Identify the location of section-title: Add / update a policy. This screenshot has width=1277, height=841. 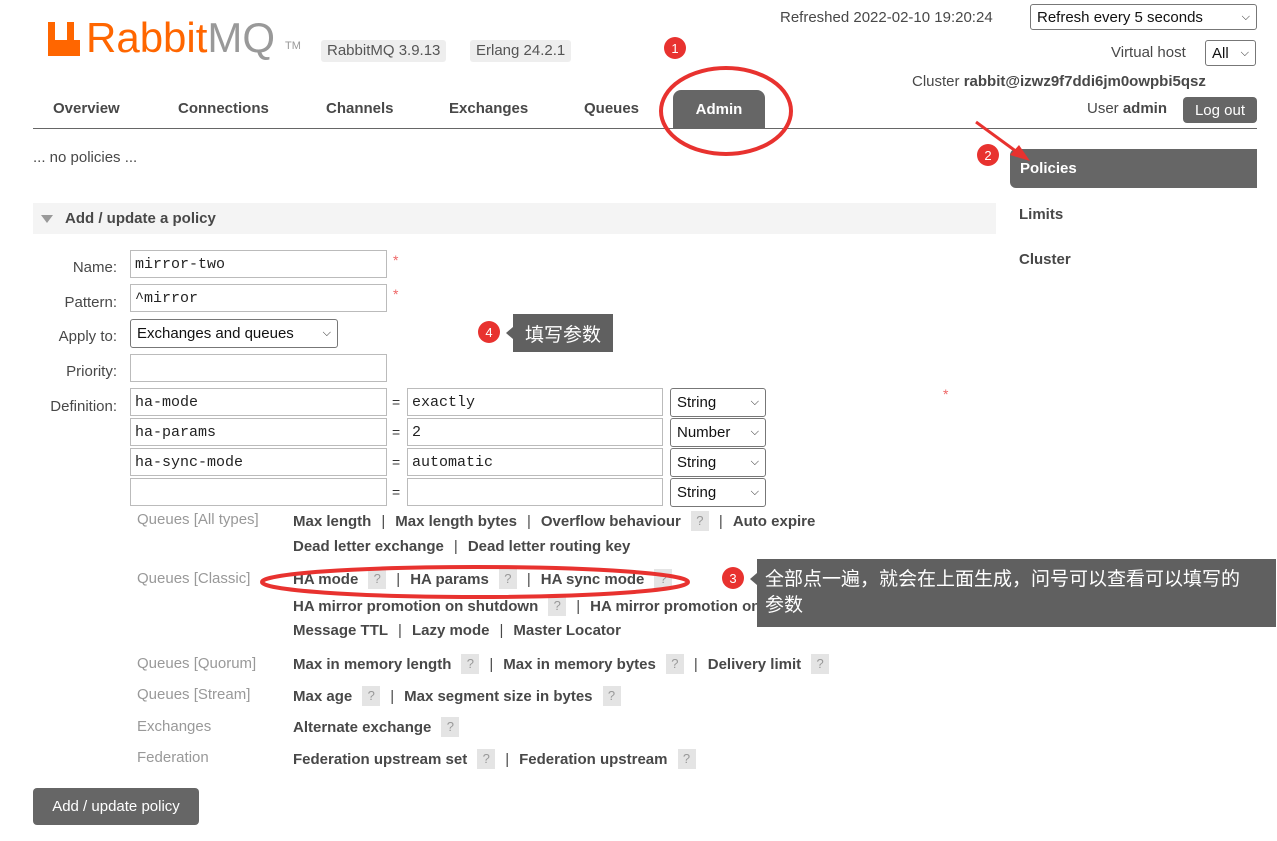
(140, 218).